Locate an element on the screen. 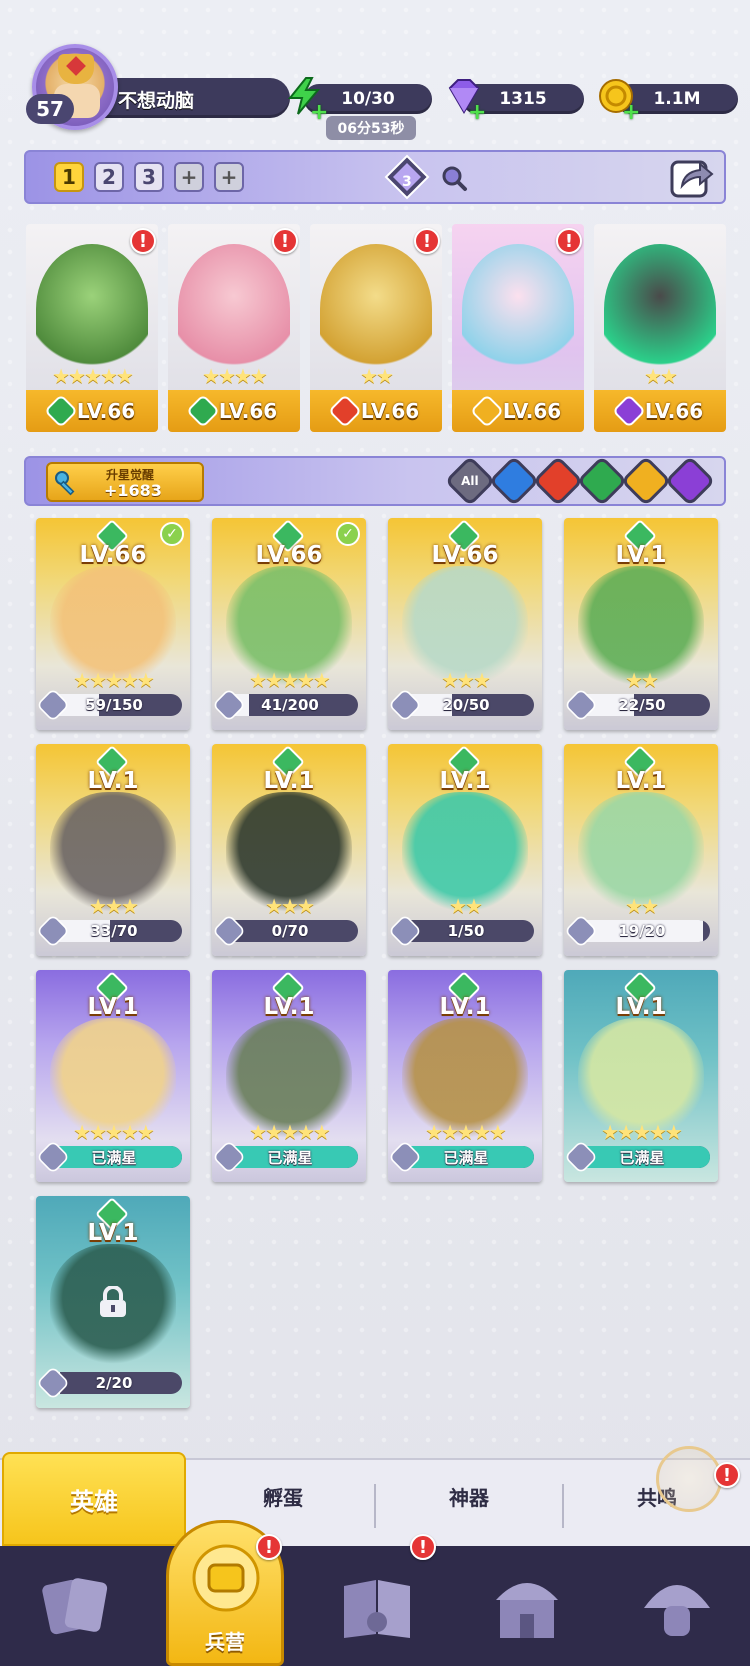 The image size is (750, 1666). energy-resource: 10/30 + is located at coordinates (358, 101).